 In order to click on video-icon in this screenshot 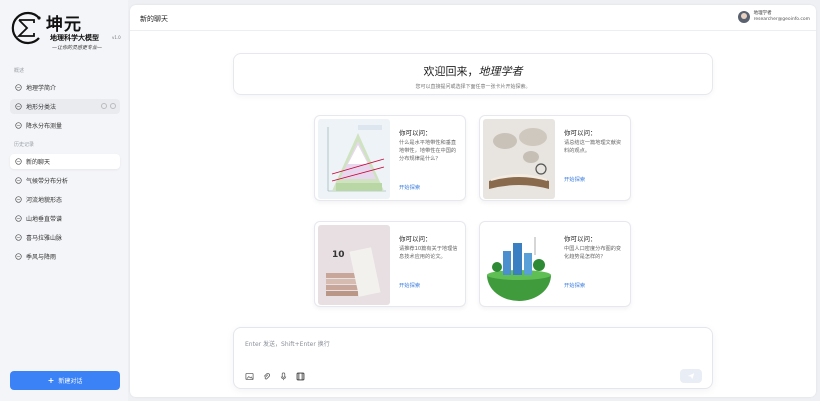, I will do `click(300, 376)`.